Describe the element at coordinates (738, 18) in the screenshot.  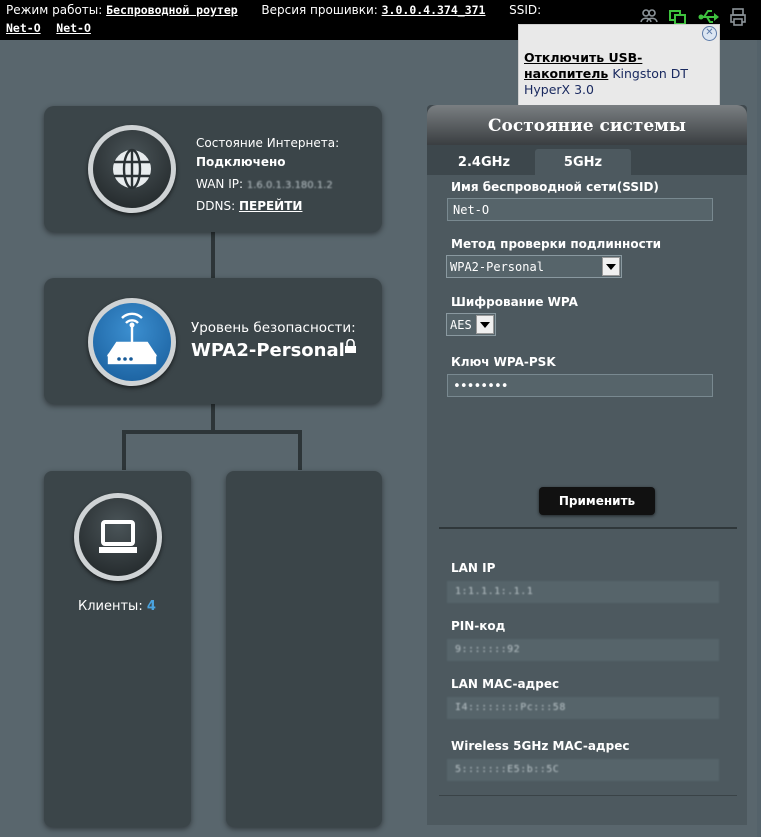
I see `printer-icon` at that location.